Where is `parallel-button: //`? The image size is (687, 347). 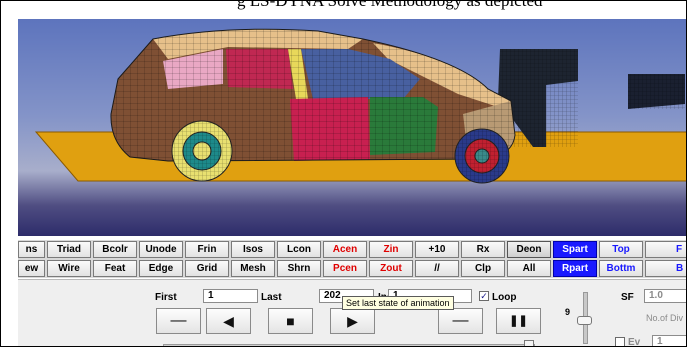 parallel-button: // is located at coordinates (437, 268).